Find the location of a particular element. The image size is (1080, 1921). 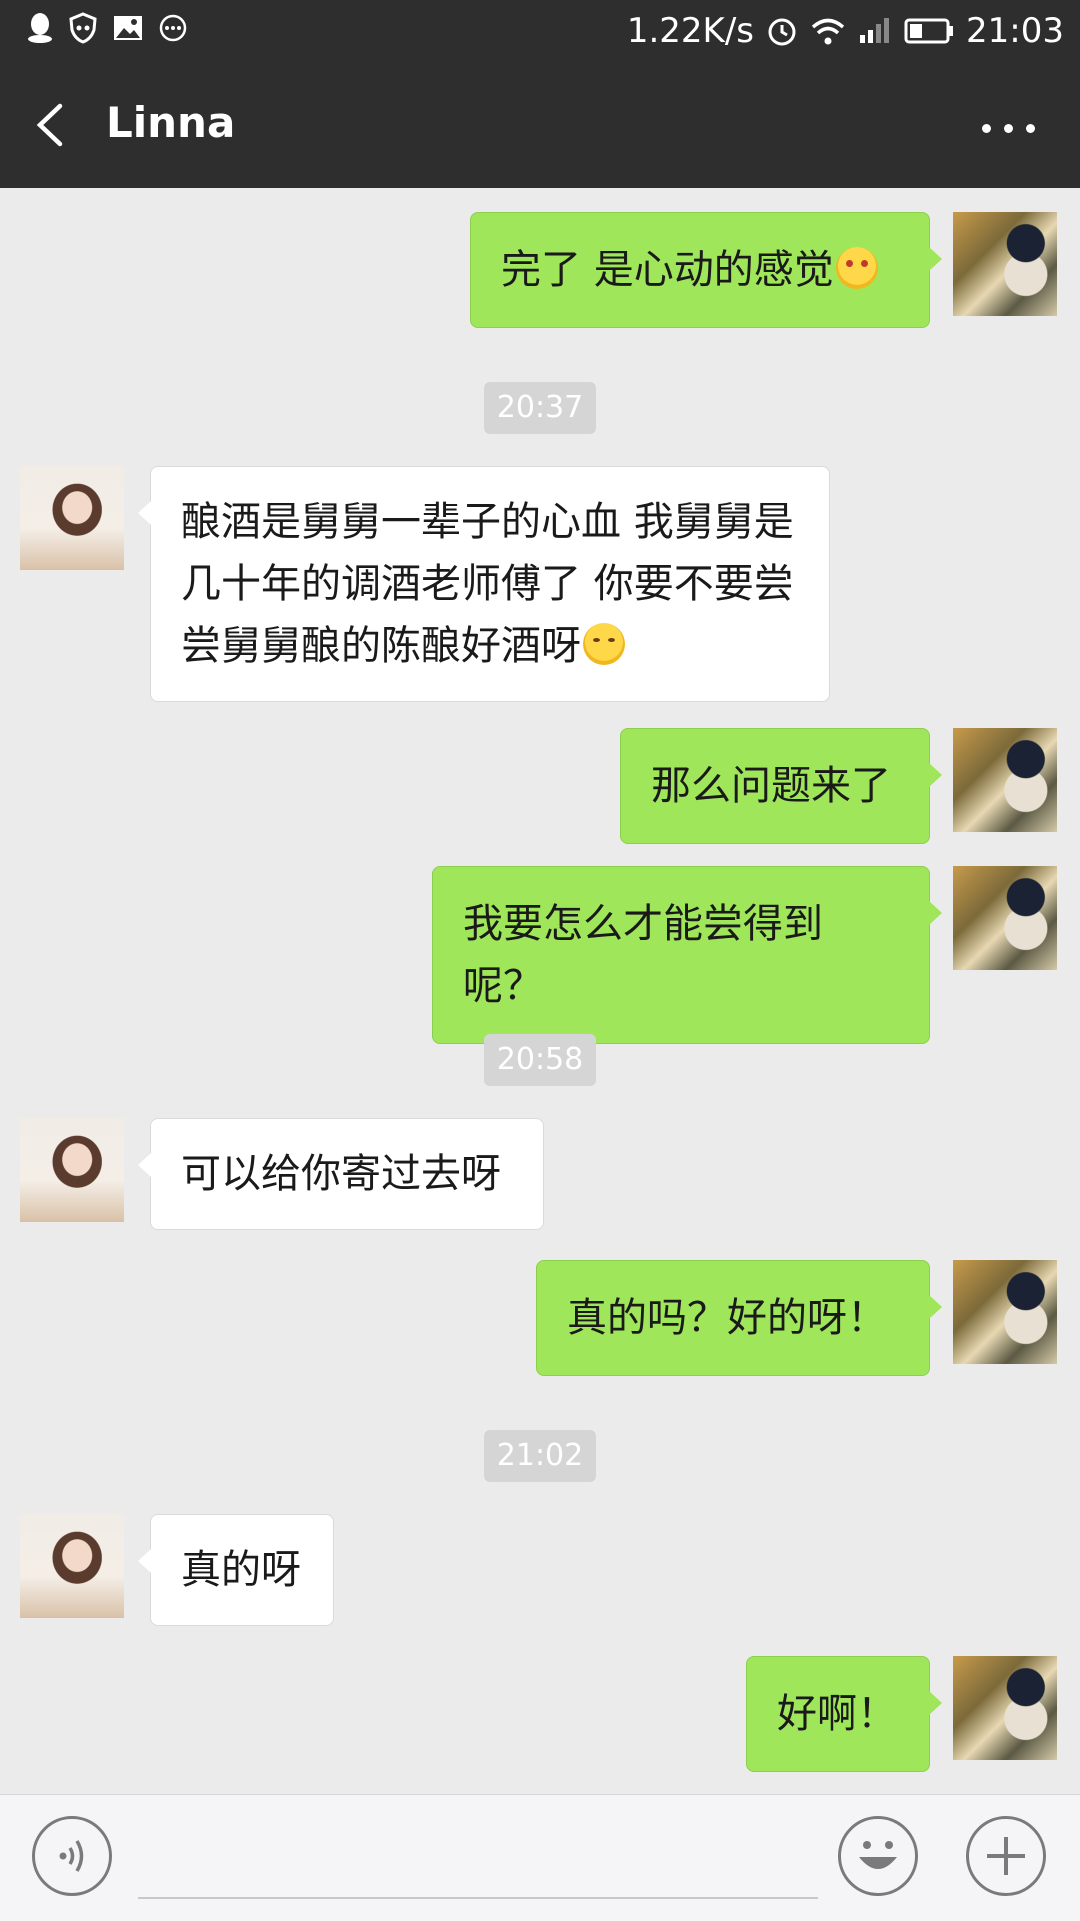

input-bar is located at coordinates (540, 1857).